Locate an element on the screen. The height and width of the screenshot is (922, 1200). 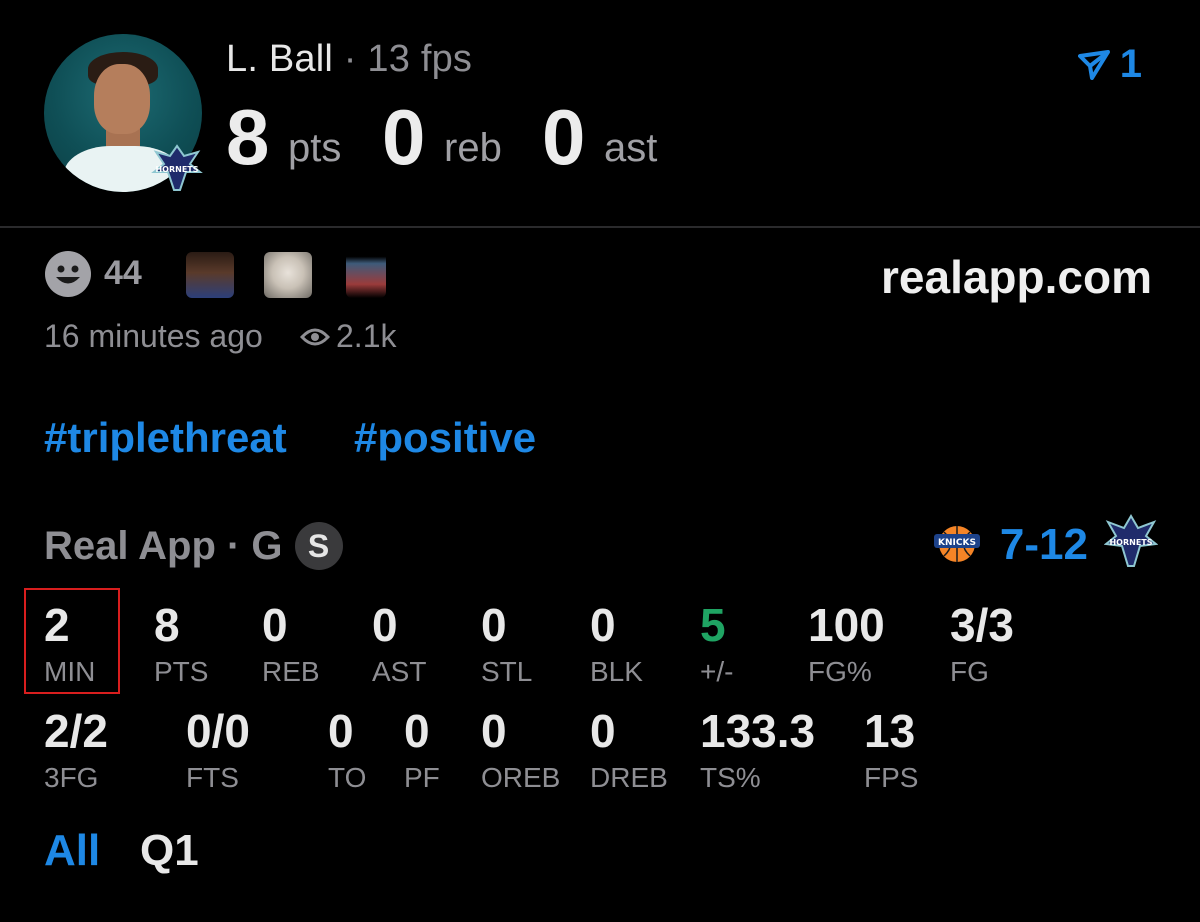
eye-icon is located at coordinates (315, 336).